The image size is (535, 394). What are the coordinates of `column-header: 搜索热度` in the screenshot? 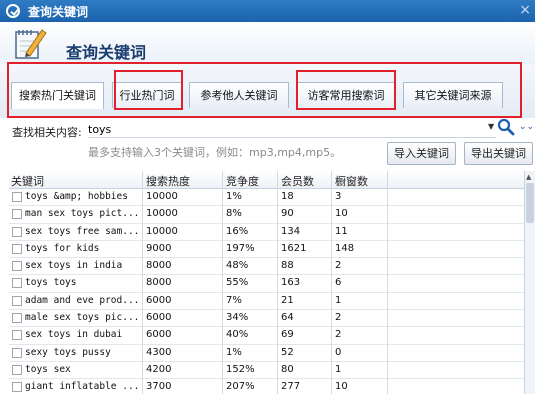 It's located at (168, 181).